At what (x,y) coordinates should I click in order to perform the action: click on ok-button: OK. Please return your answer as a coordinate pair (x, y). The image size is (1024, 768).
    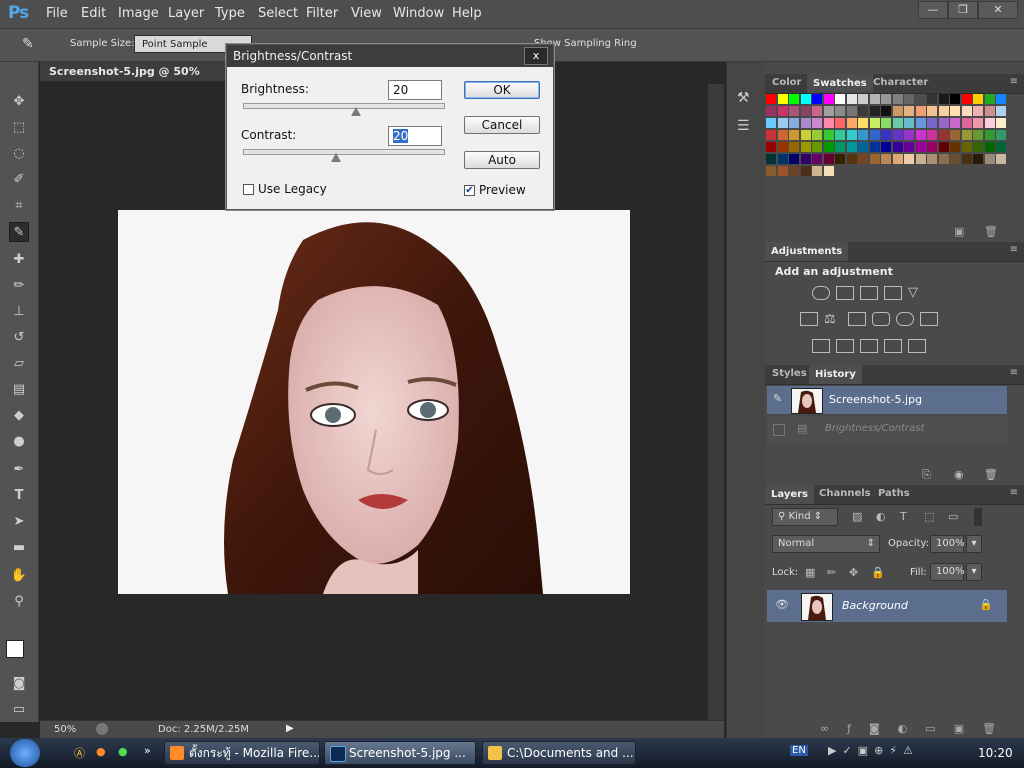
    Looking at the image, I should click on (502, 90).